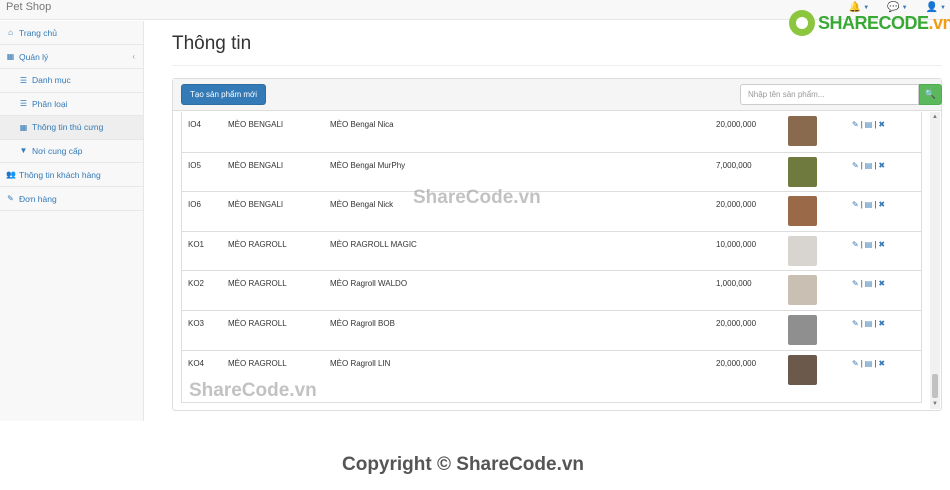 This screenshot has width=950, height=490. Describe the element at coordinates (10, 32) in the screenshot. I see `home-icon: ⌂` at that location.